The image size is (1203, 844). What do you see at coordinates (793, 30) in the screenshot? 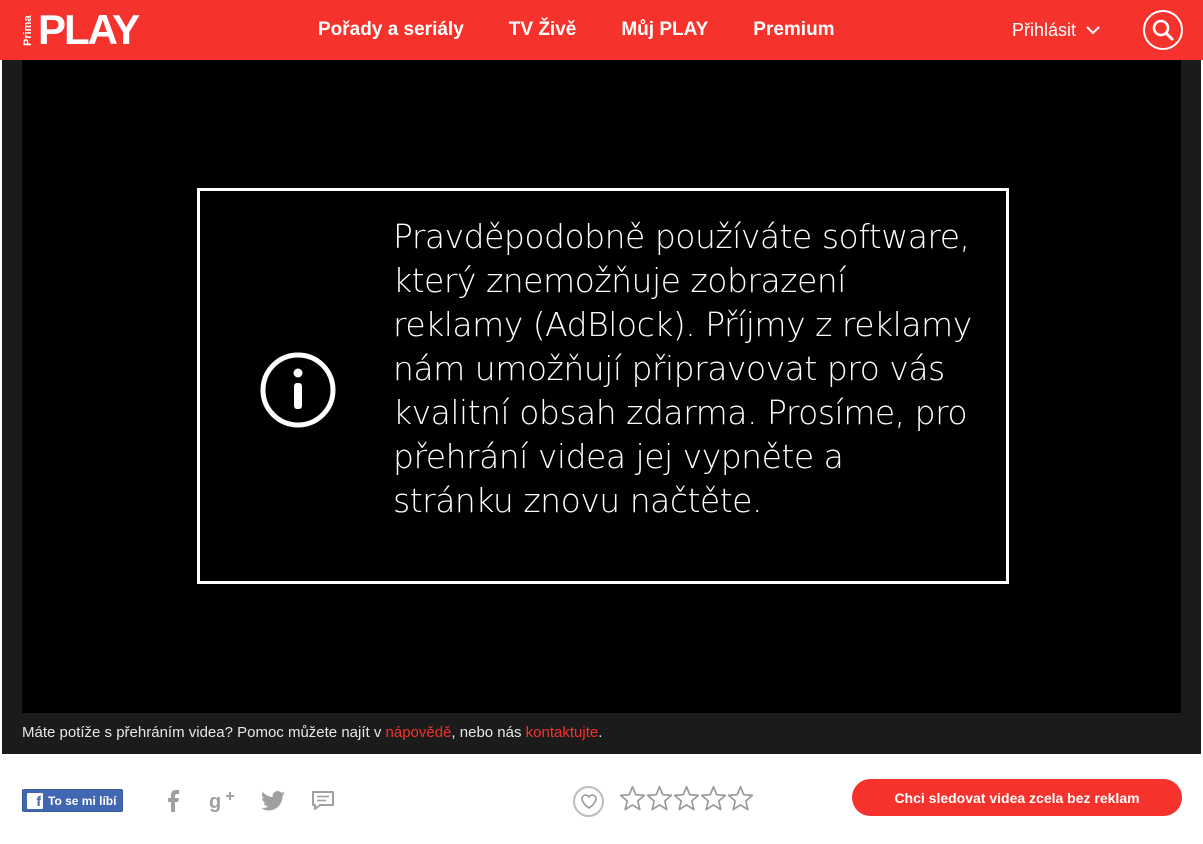
I see `nav-premium: Premium` at bounding box center [793, 30].